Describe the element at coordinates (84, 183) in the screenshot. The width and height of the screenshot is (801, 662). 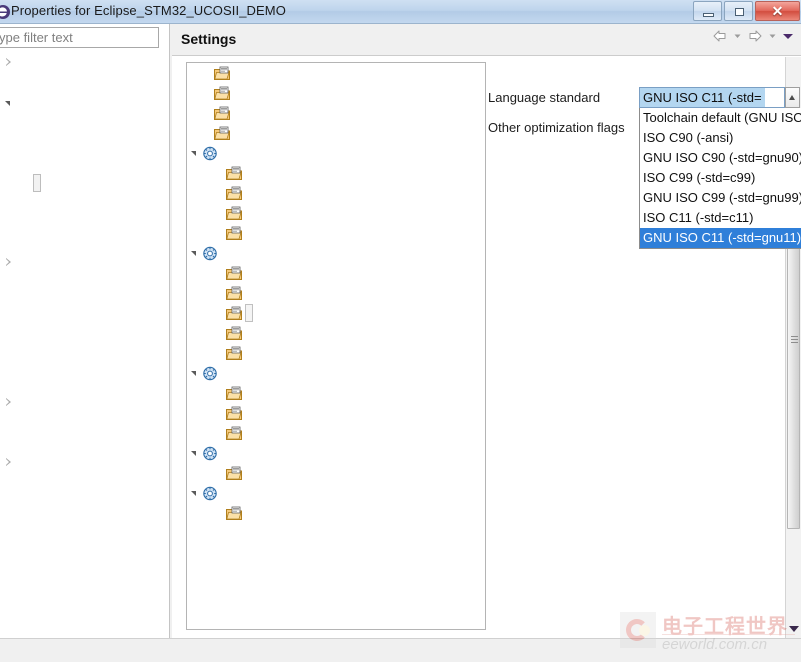
I see `sidebar-item-settings` at that location.